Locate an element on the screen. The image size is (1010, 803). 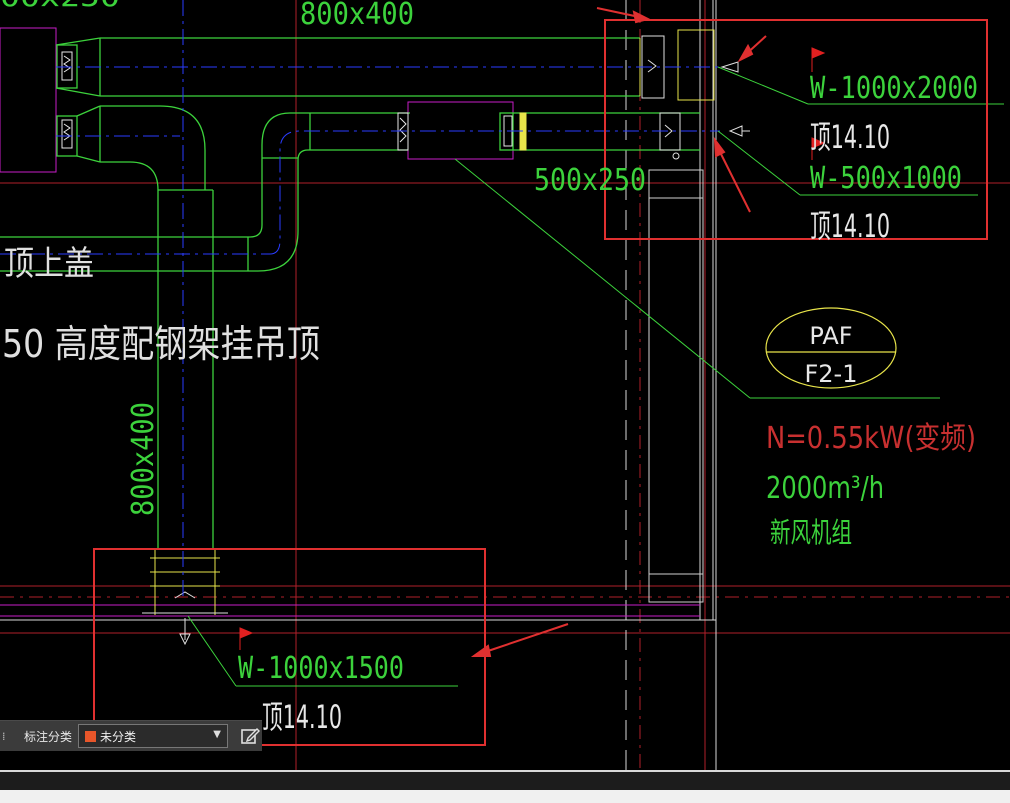
toolbar-grip-icon: ⁞ is located at coordinates (5, 736).